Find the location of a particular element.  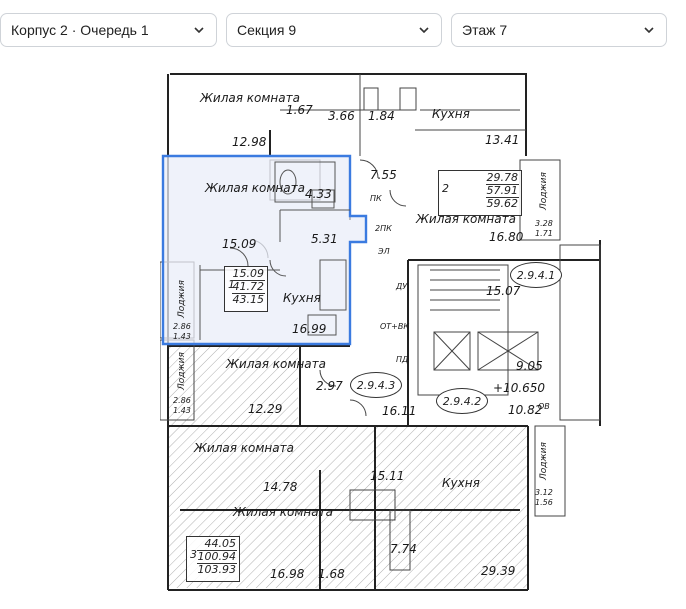

shaft-label: ПД is located at coordinates (402, 359).